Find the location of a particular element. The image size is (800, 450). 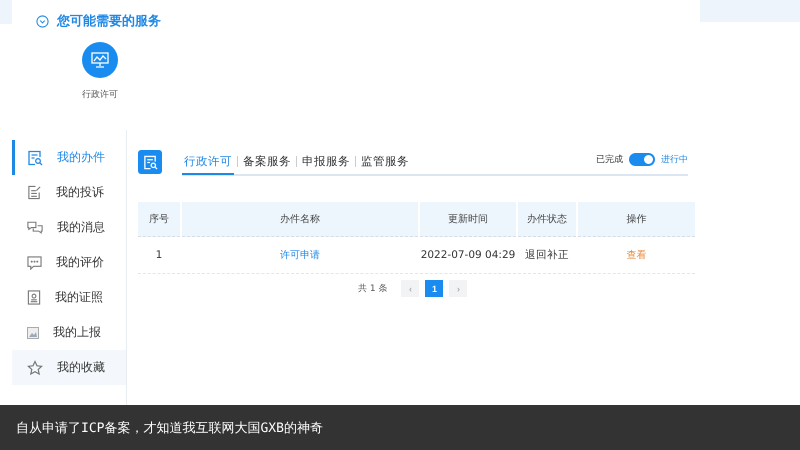

tab: 行政许可 is located at coordinates (208, 162).